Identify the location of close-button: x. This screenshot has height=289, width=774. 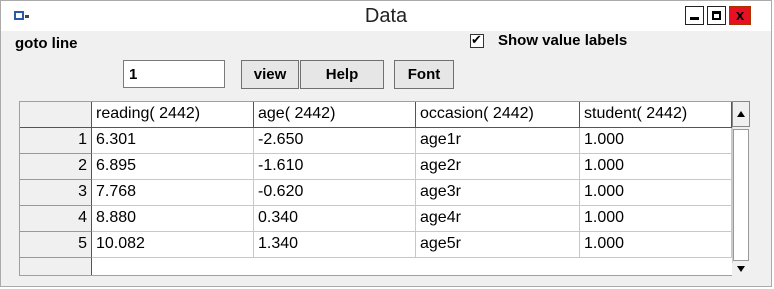
(740, 15).